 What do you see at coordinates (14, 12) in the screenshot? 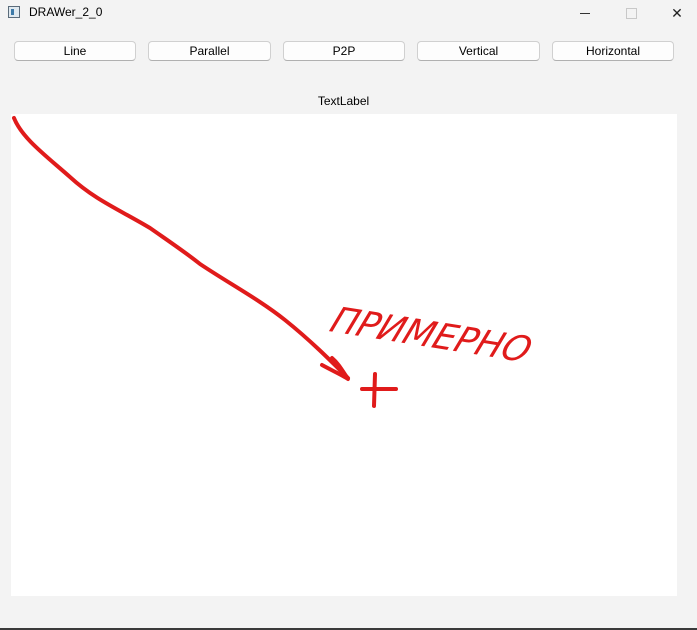
I see `app-icon` at bounding box center [14, 12].